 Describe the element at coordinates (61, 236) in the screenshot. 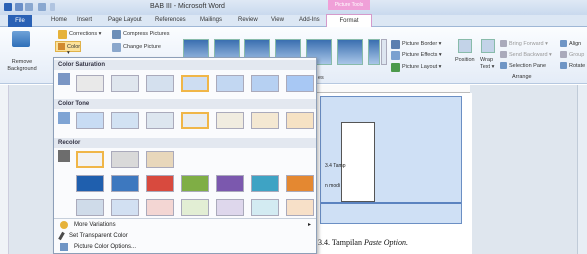

I see `eyedropper-icon` at that location.